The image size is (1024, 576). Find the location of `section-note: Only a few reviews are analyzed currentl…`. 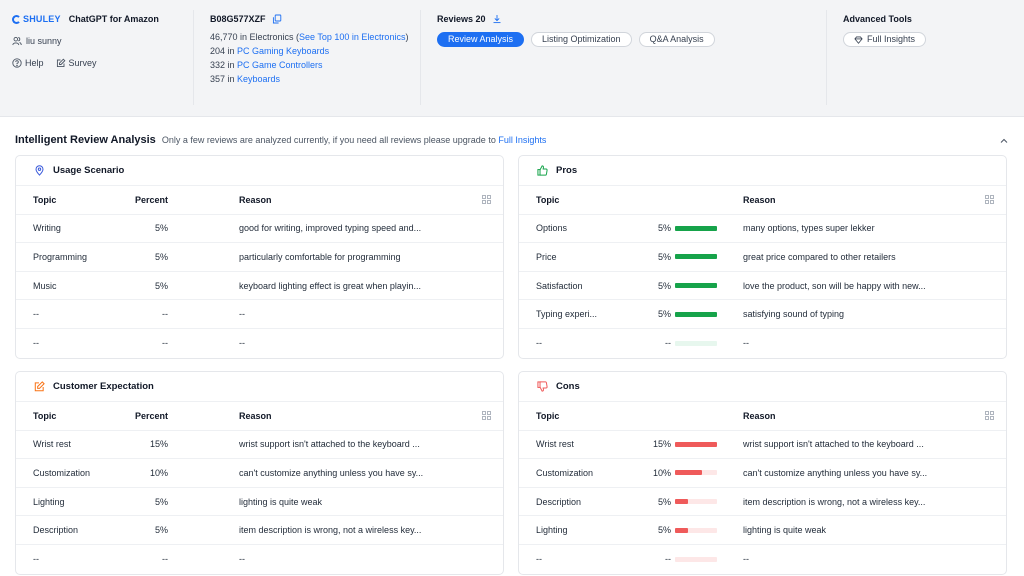

section-note: Only a few reviews are analyzed currentl… is located at coordinates (354, 140).